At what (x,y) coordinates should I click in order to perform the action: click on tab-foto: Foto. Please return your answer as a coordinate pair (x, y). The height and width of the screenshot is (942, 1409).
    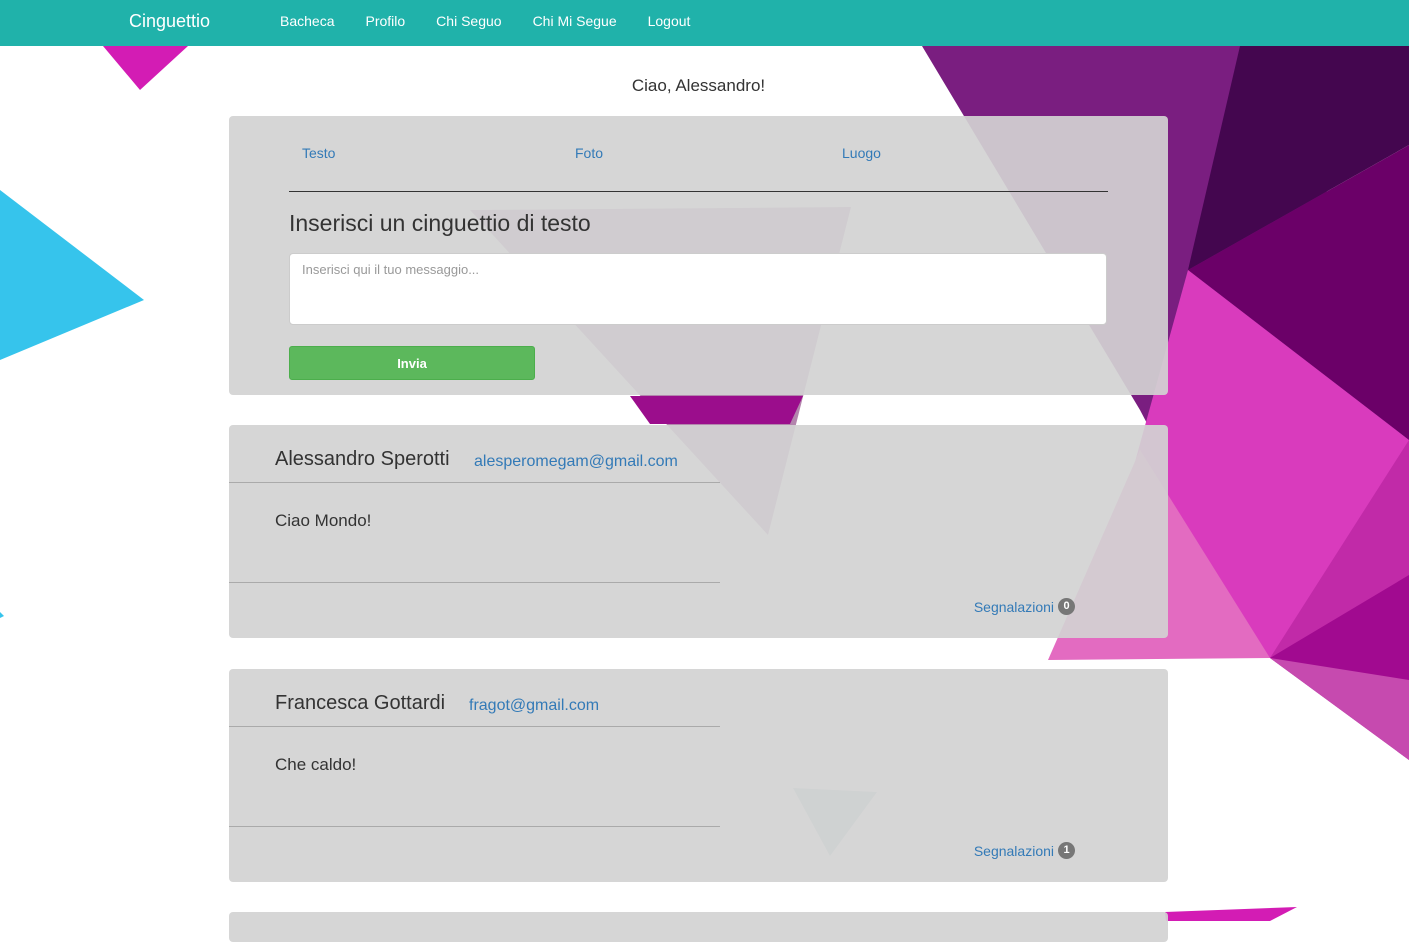
    Looking at the image, I should click on (589, 153).